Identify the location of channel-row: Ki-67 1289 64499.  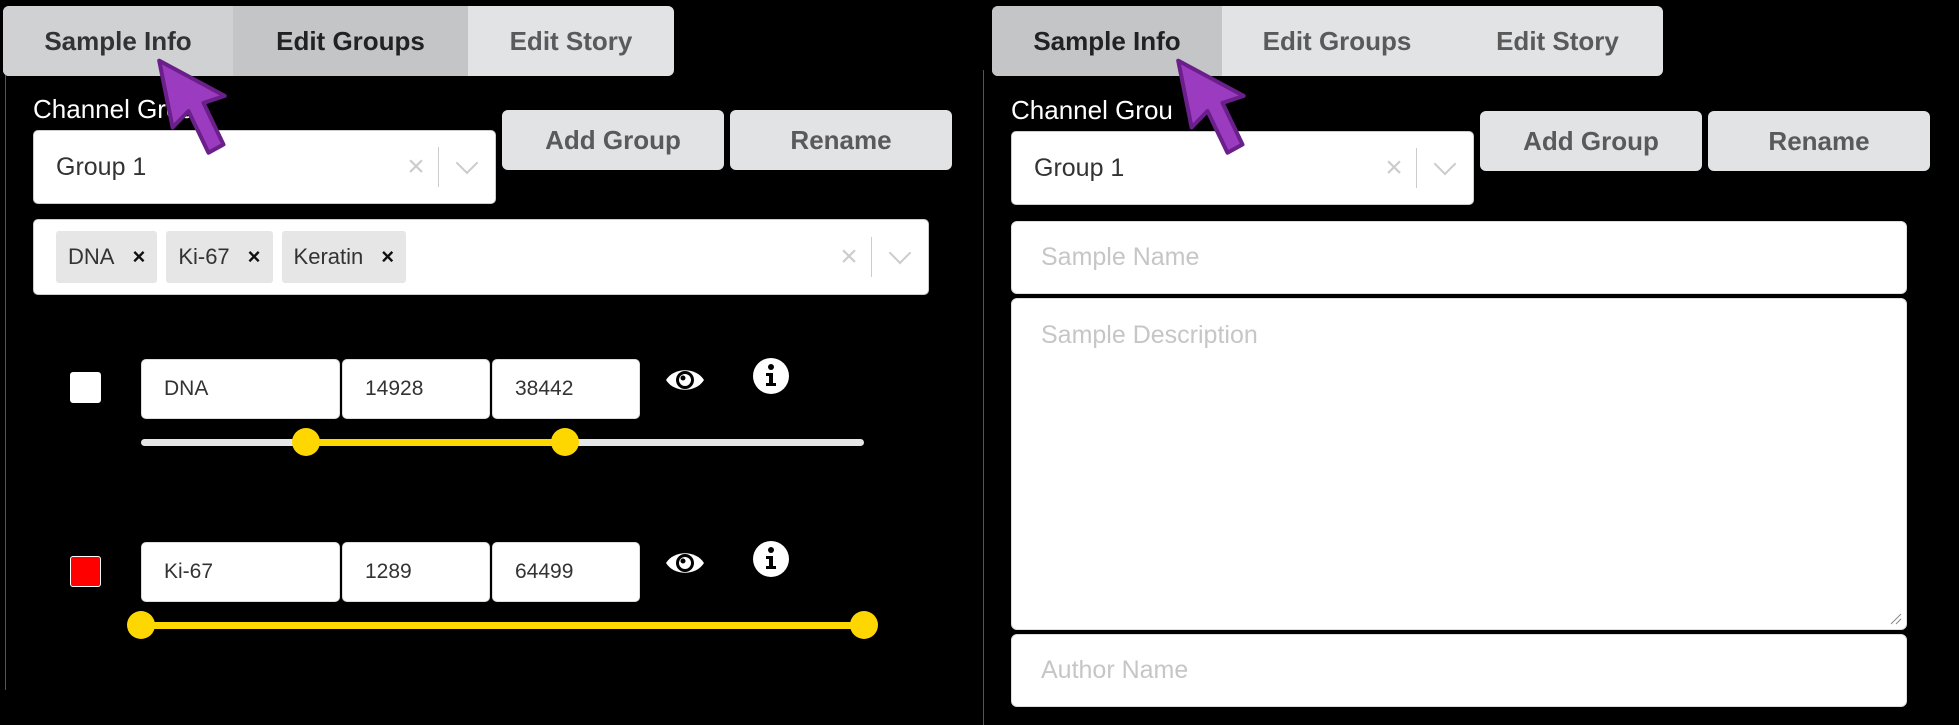
(490, 596).